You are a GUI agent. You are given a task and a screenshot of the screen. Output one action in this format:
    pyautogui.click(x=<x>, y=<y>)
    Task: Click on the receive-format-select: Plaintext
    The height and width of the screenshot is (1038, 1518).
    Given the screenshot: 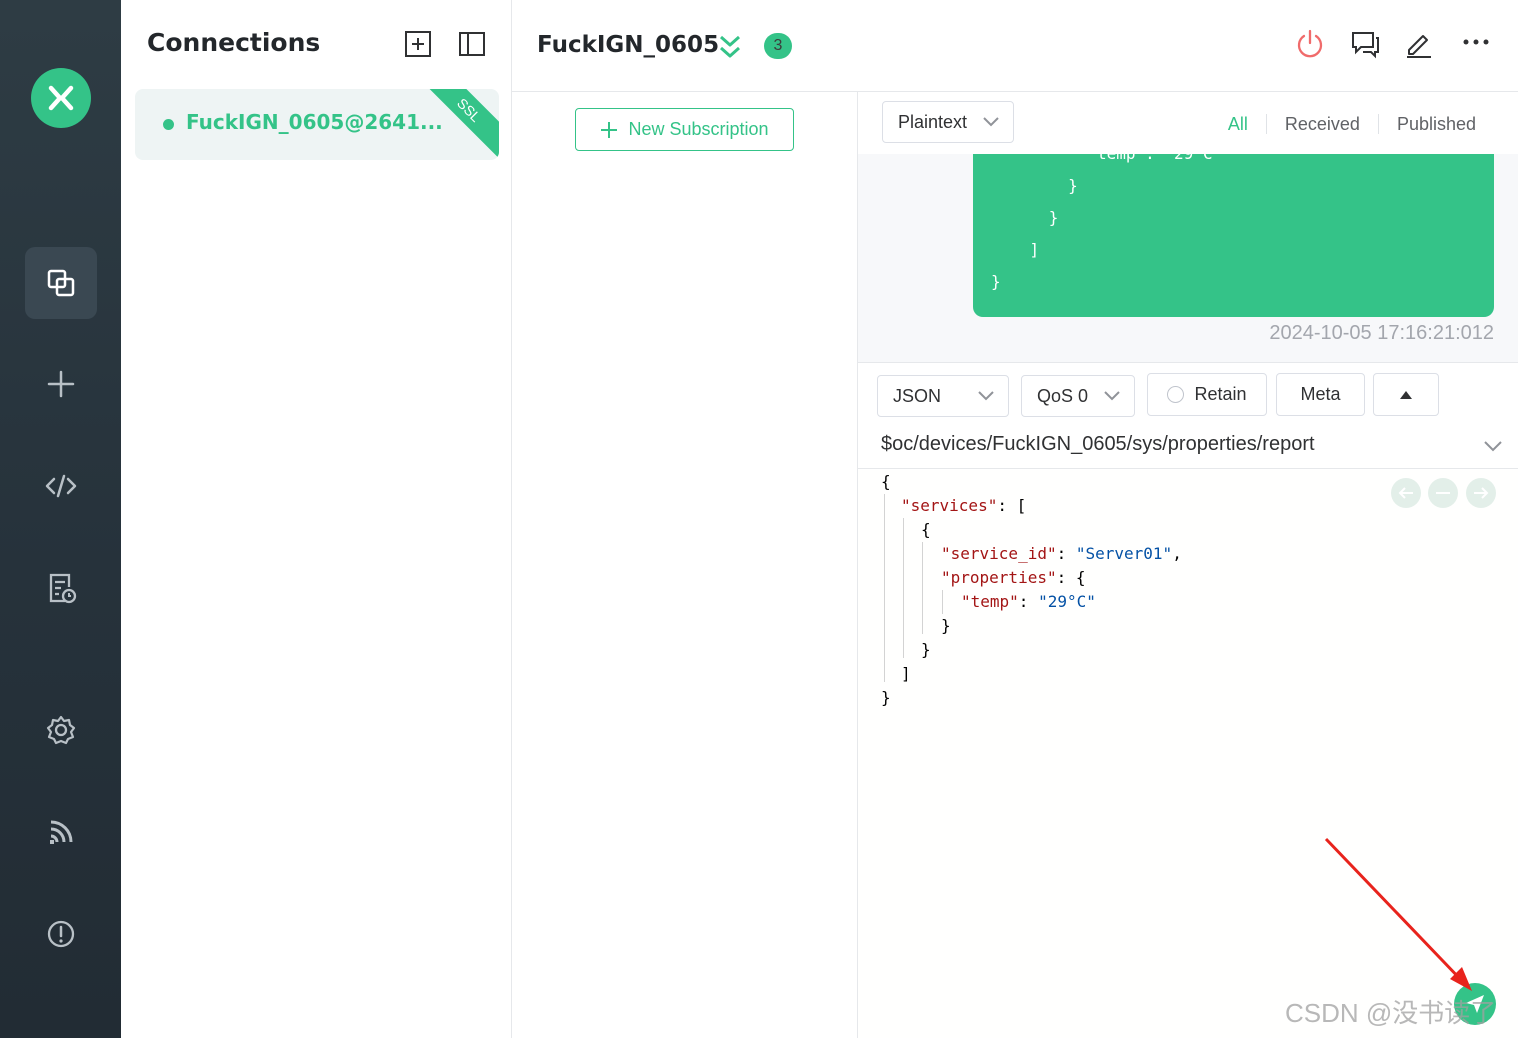 What is the action you would take?
    pyautogui.click(x=948, y=122)
    